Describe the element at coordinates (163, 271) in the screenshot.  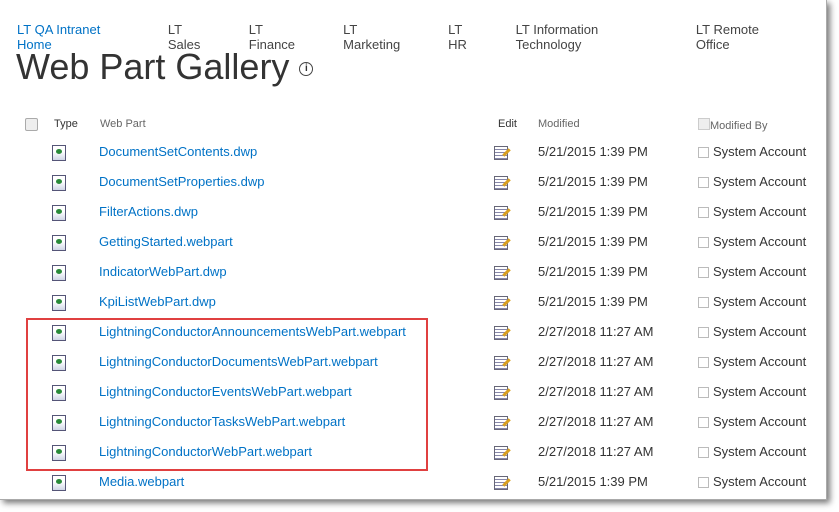
I see `webpart-link: IndicatorWebPart.dwp` at that location.